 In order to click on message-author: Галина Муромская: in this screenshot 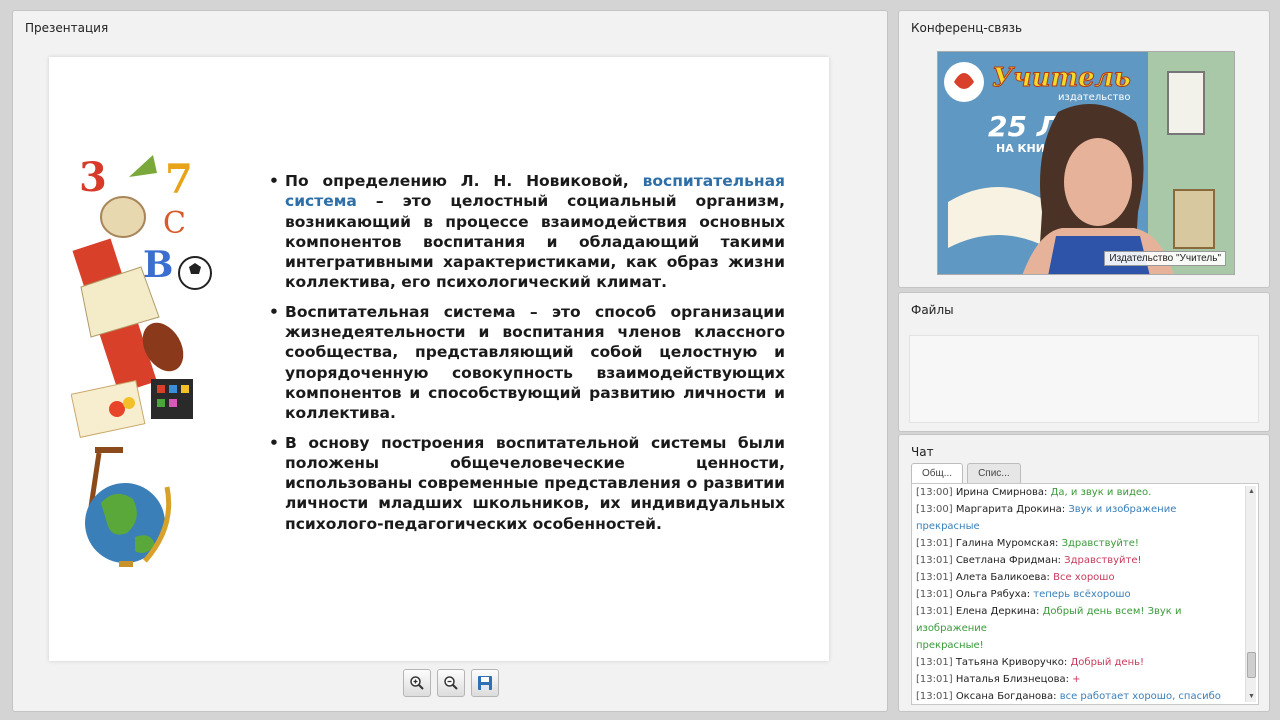, I will do `click(1007, 543)`.